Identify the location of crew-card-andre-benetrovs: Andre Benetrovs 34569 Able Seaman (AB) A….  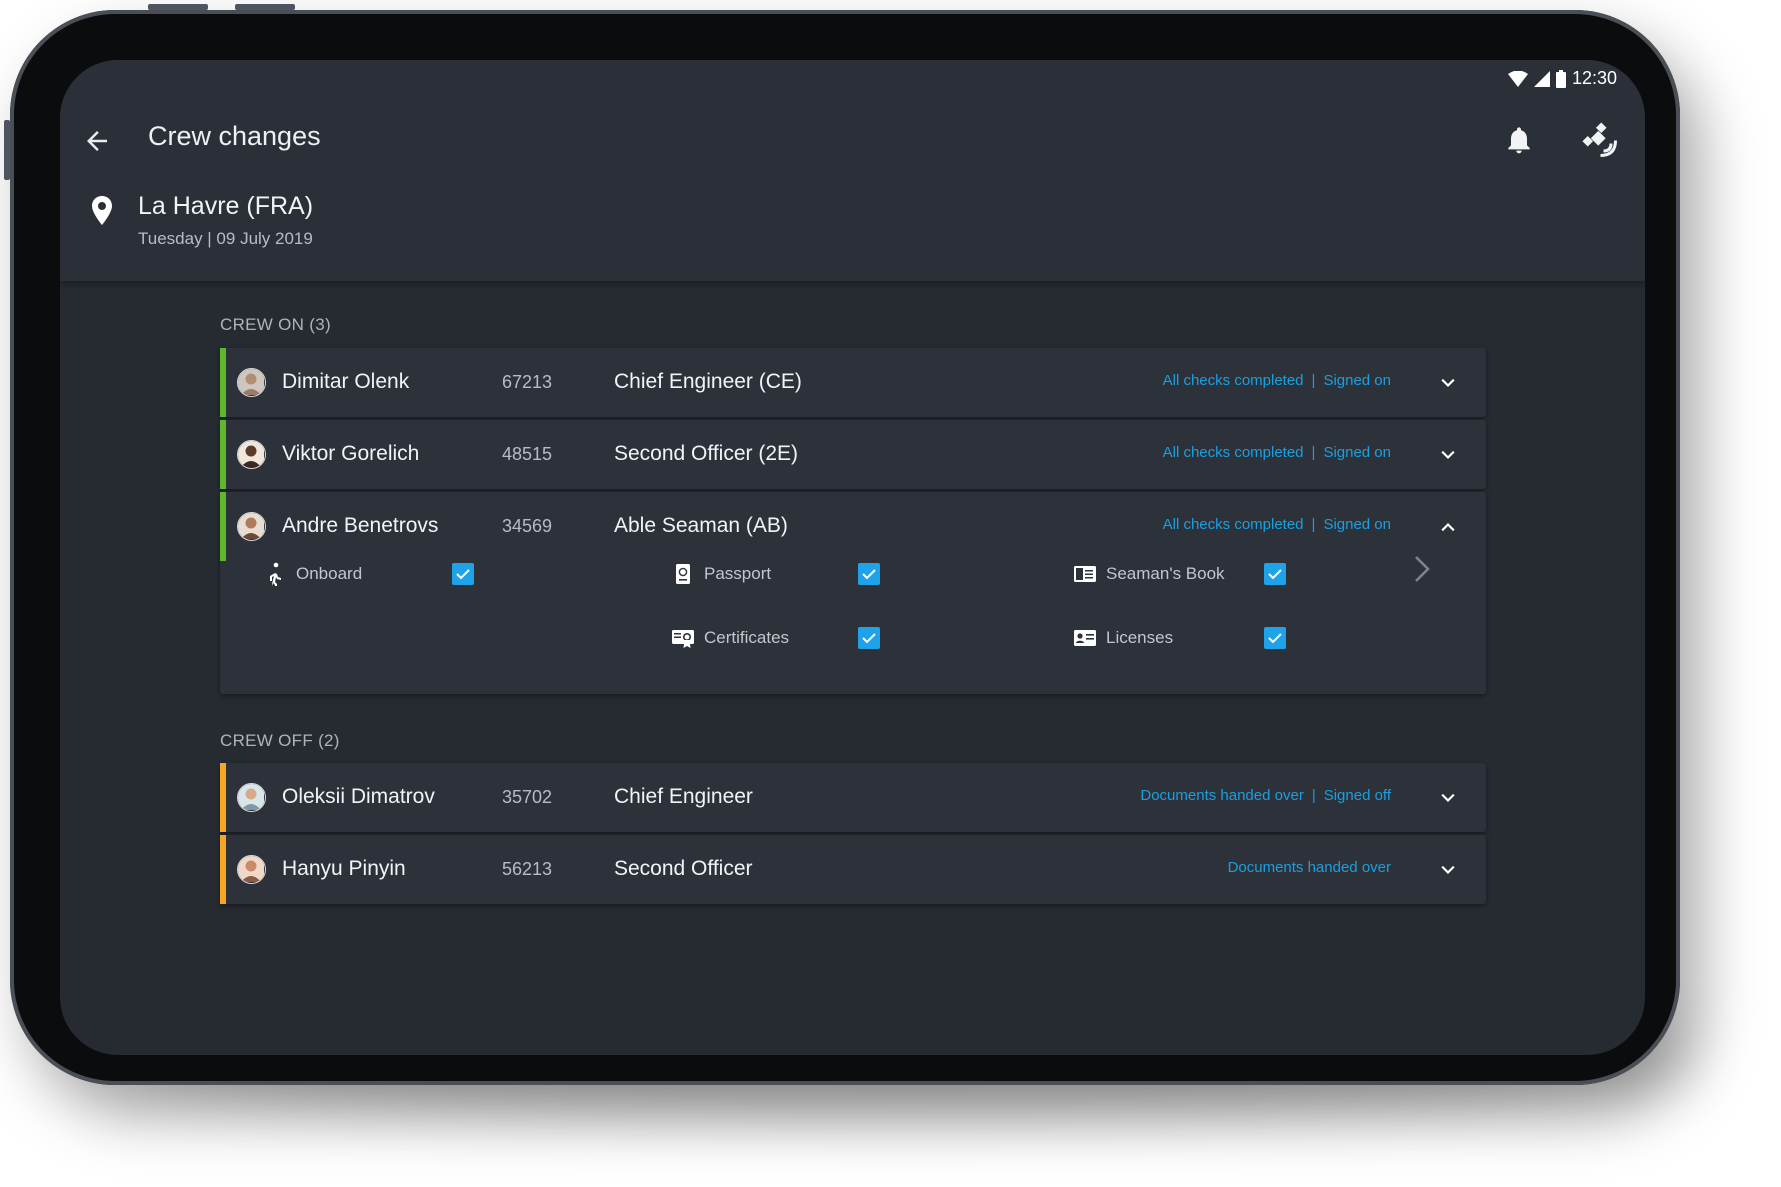
(853, 593).